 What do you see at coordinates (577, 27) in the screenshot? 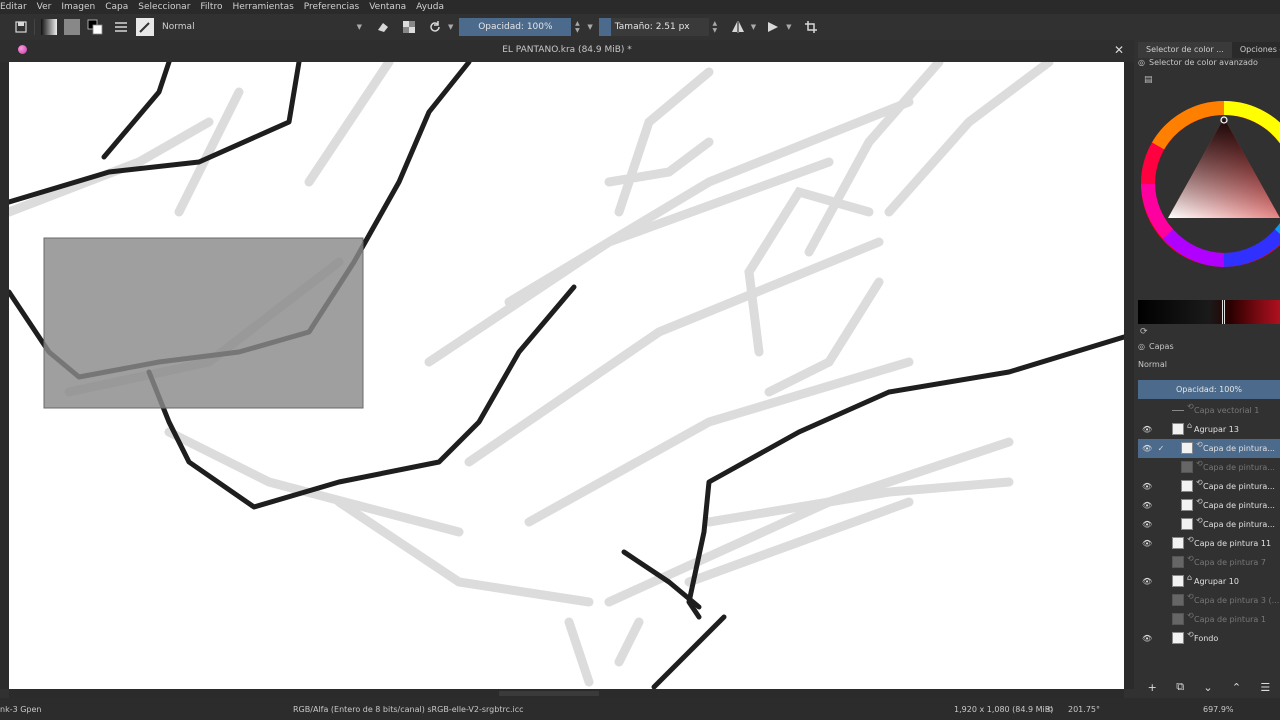
I see `opacity-spinner: ▲ ▼` at bounding box center [577, 27].